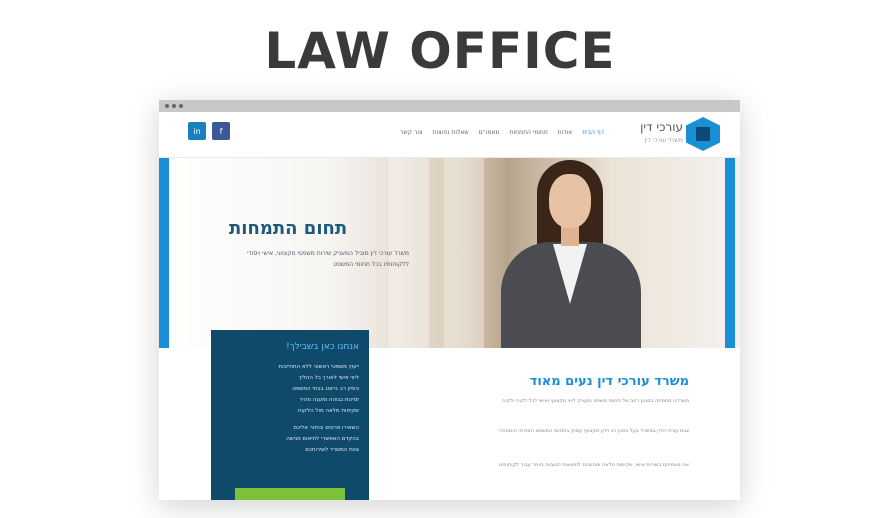 This screenshot has height=518, width=880. Describe the element at coordinates (326, 428) in the screenshot. I see `contact-line: השאירו פרטים ונחזור אליכם` at that location.